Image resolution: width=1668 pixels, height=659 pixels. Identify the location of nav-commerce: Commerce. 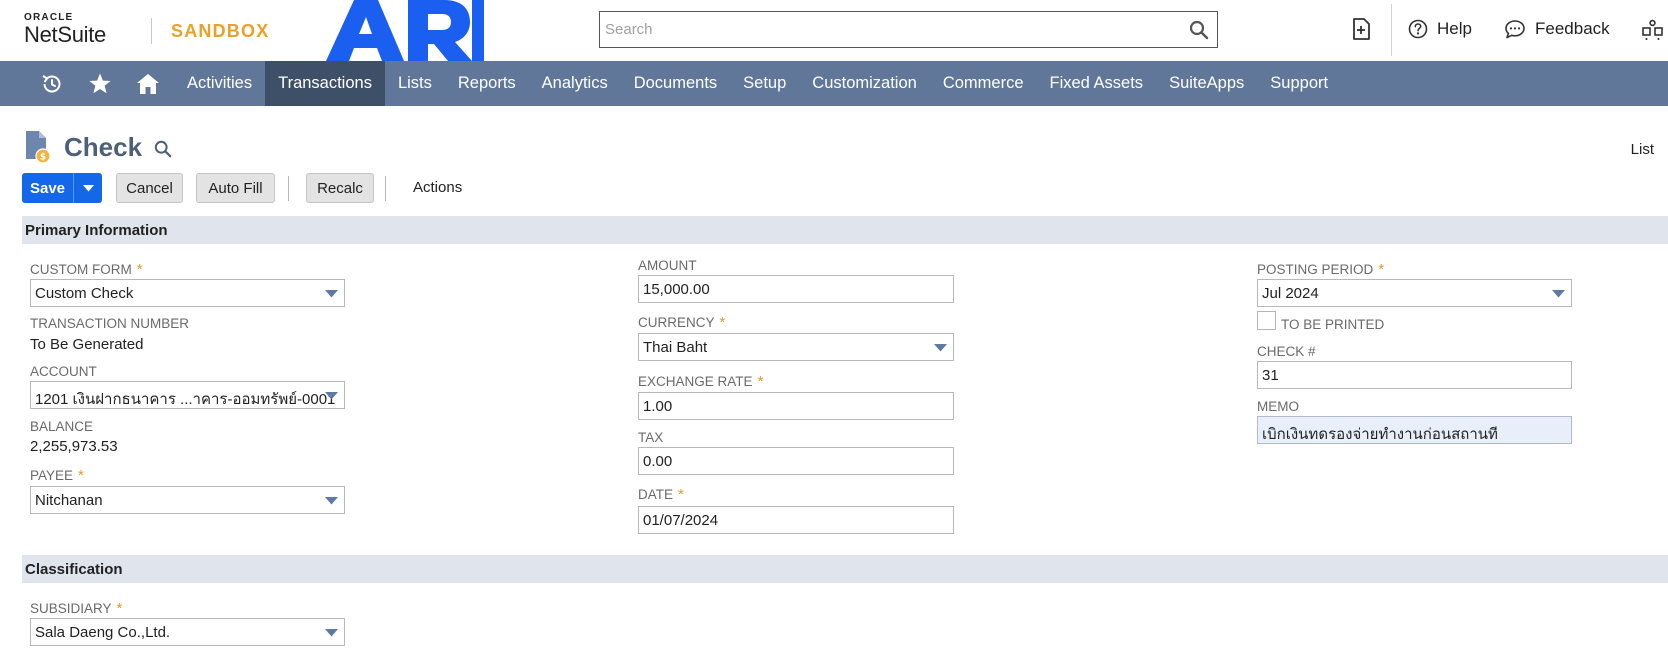
(983, 83).